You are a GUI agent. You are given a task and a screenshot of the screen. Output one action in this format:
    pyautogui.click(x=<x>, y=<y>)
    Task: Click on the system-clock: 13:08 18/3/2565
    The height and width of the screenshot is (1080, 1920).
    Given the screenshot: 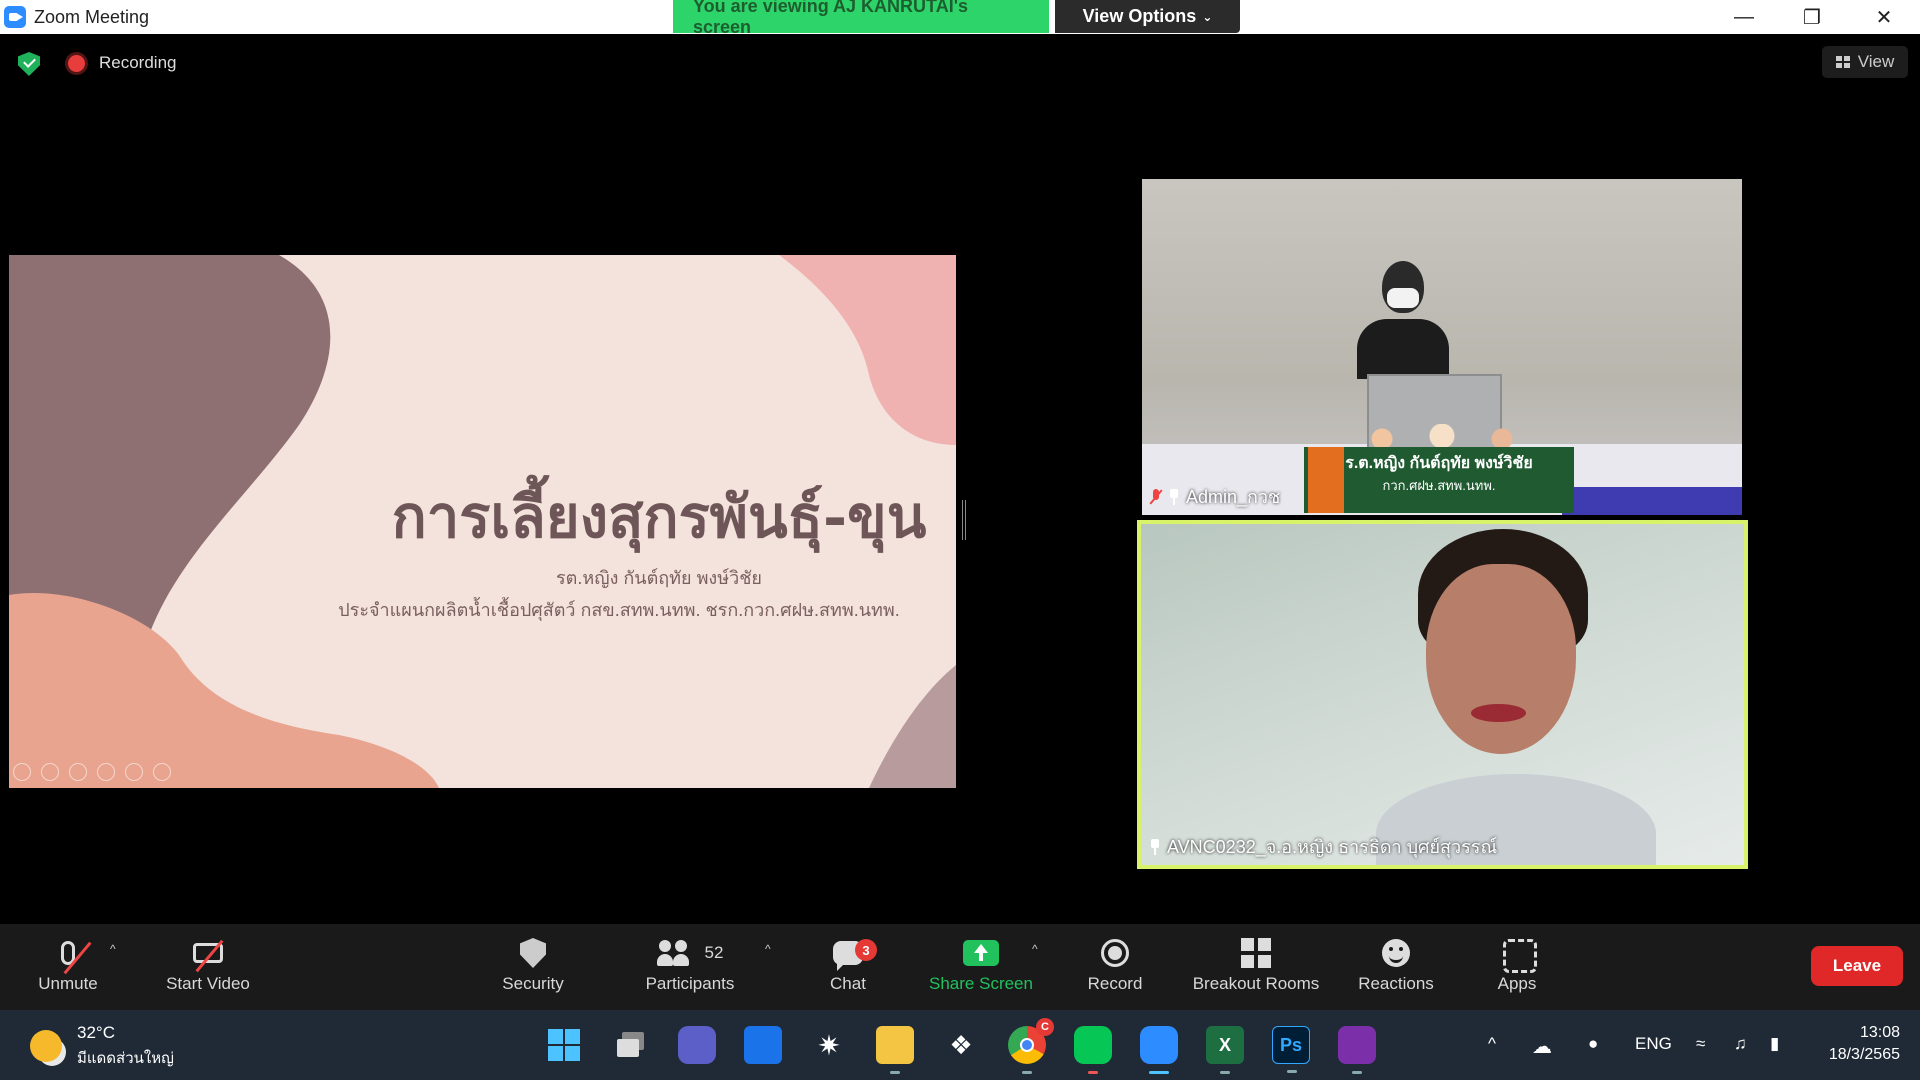 What is the action you would take?
    pyautogui.click(x=1860, y=1044)
    